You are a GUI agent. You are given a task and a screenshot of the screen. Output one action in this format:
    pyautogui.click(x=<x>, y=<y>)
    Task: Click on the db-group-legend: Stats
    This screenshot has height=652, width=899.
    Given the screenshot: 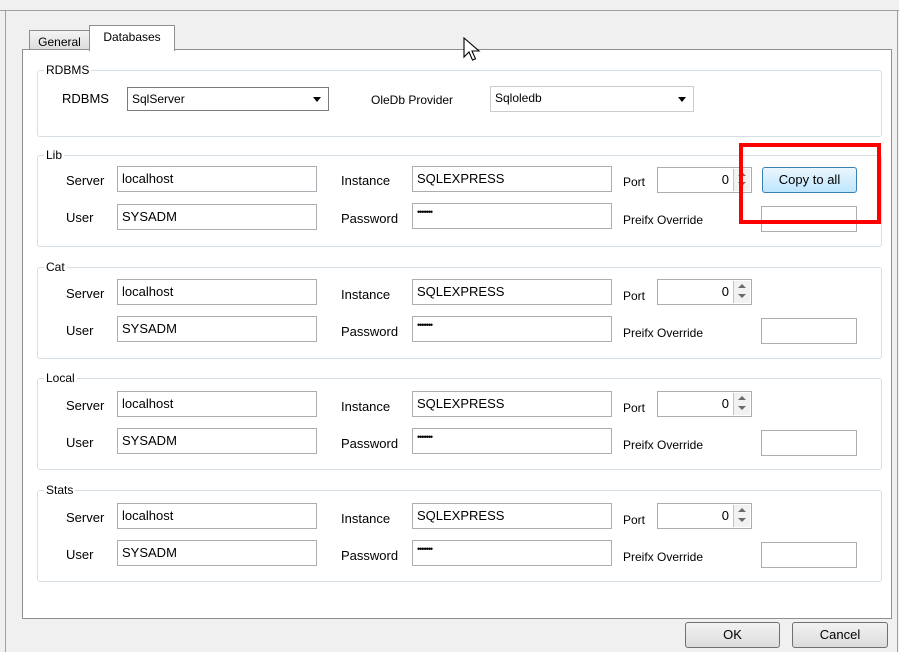 What is the action you would take?
    pyautogui.click(x=60, y=490)
    